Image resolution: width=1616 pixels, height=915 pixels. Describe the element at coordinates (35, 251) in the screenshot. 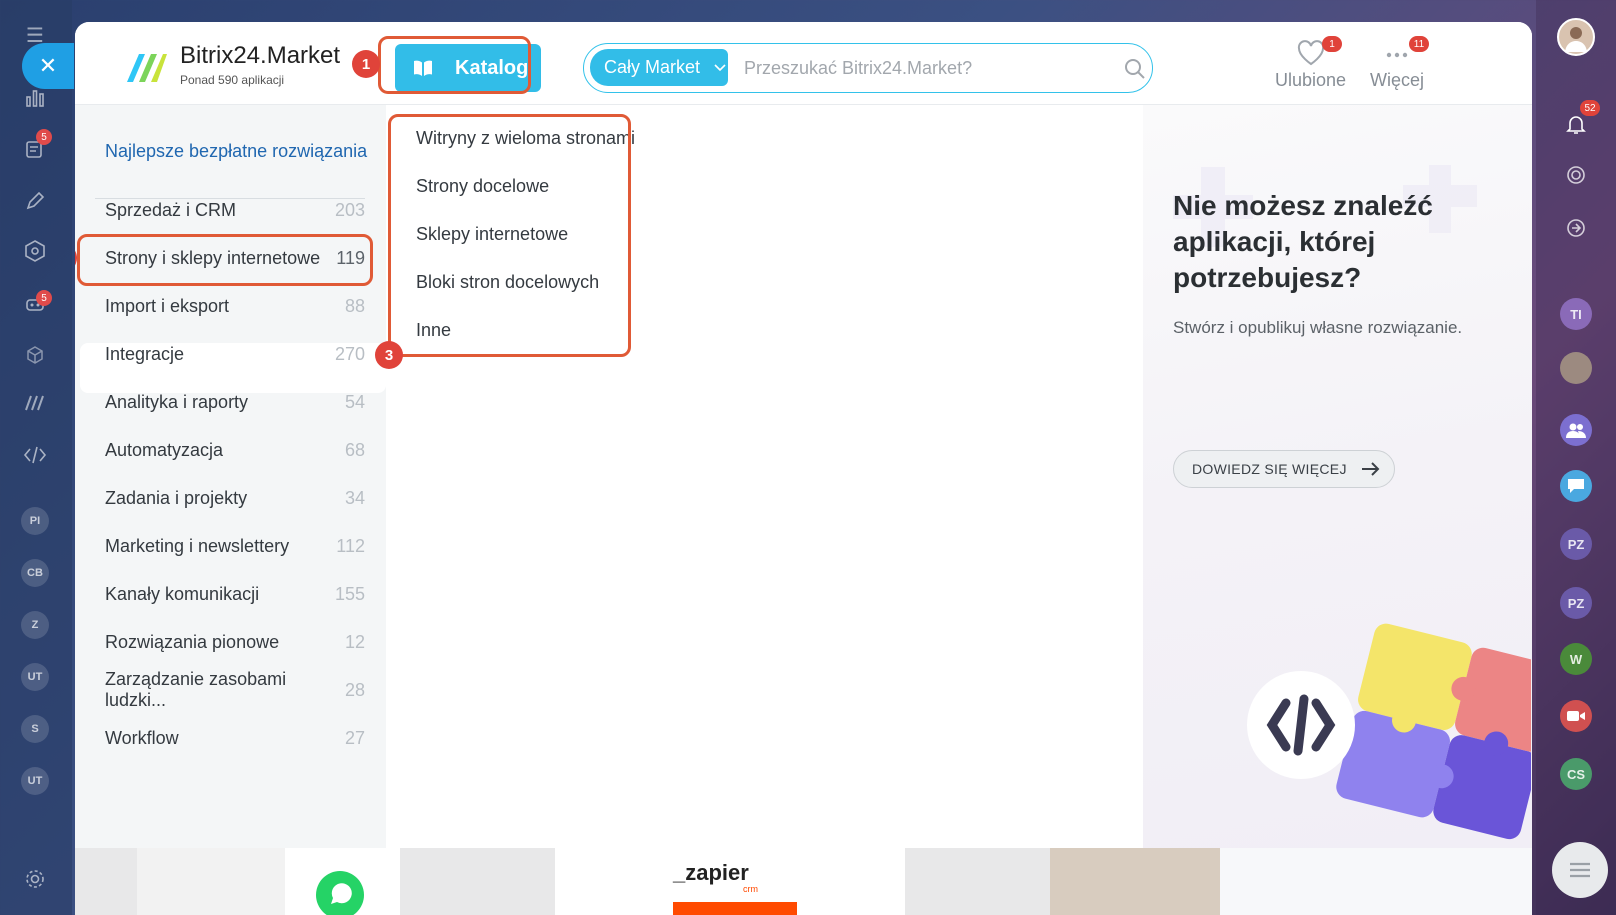

I see `hexagon-icon` at that location.